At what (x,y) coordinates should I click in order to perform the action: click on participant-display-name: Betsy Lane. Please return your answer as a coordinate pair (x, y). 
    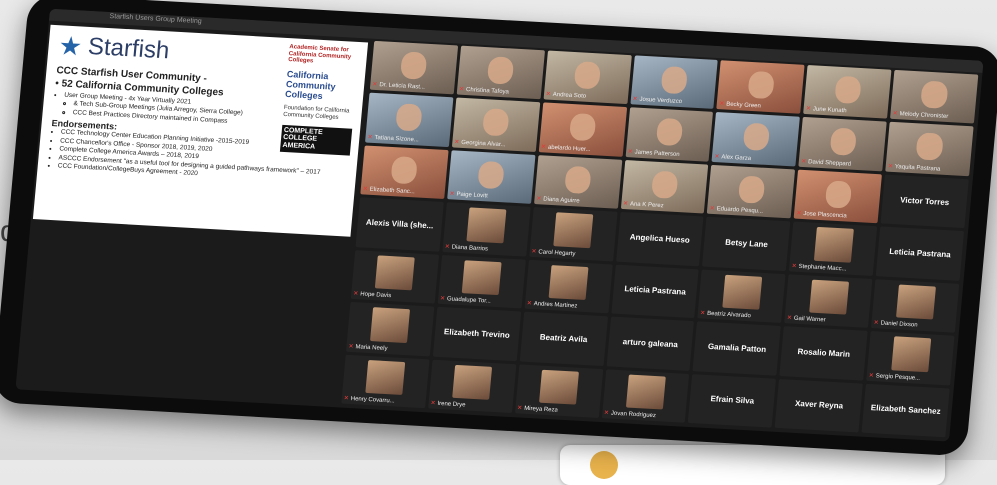
    Looking at the image, I should click on (746, 243).